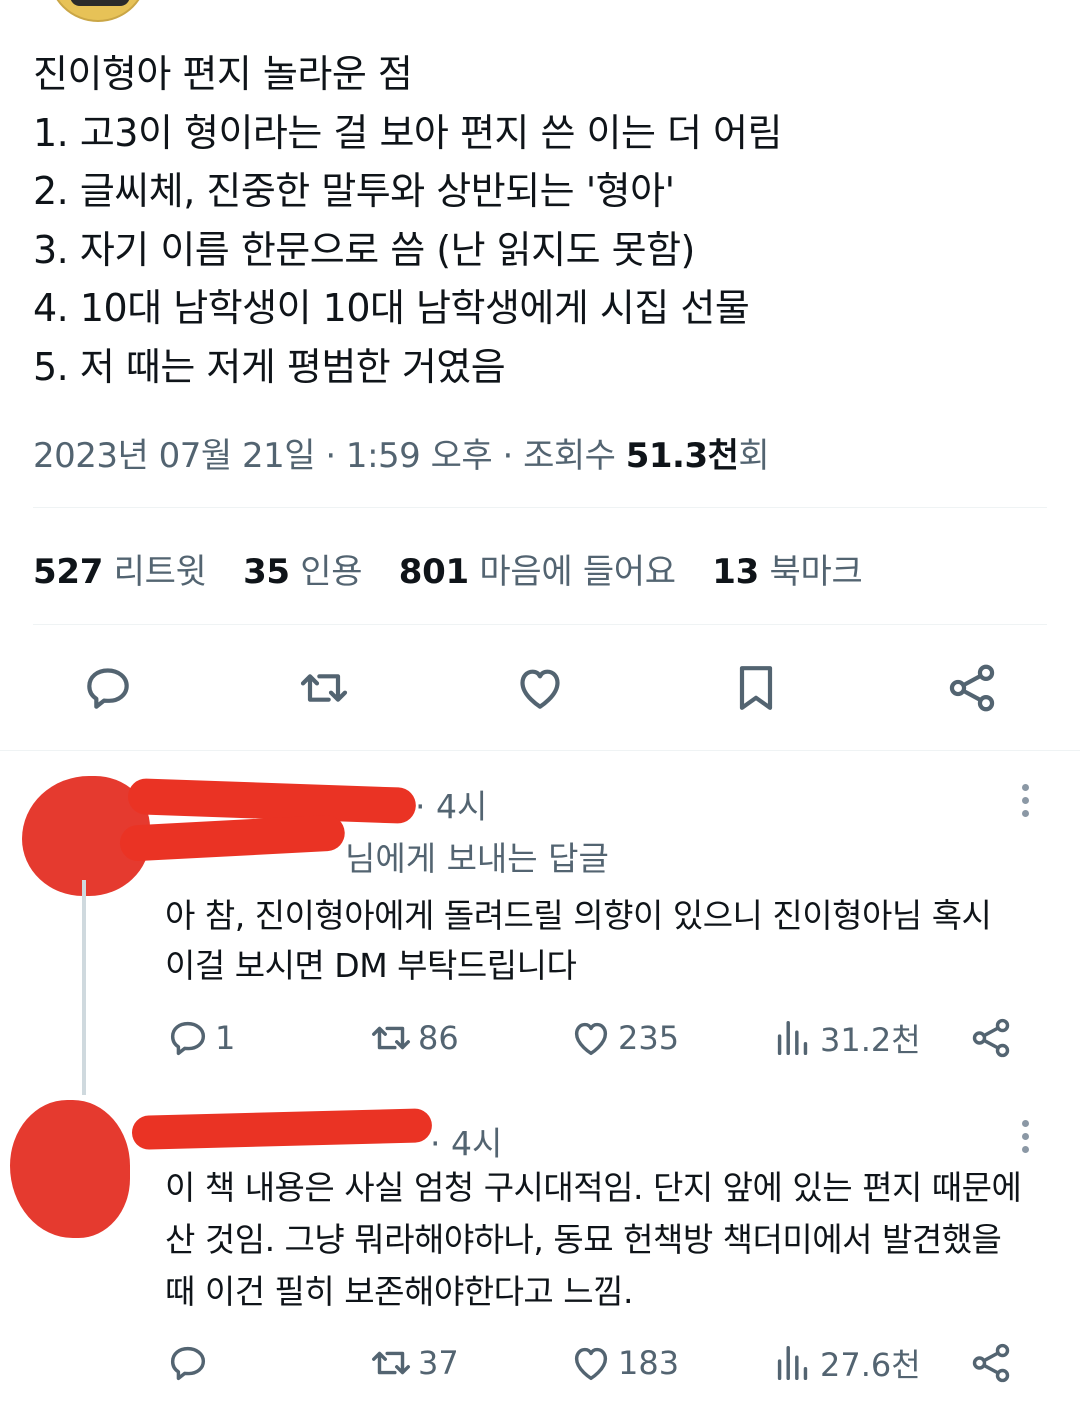  I want to click on reply-line: 산 것임. 그냥 뭐라해야하나, 동묘 헌책방 책더미에서 발견했을, so click(583, 1239).